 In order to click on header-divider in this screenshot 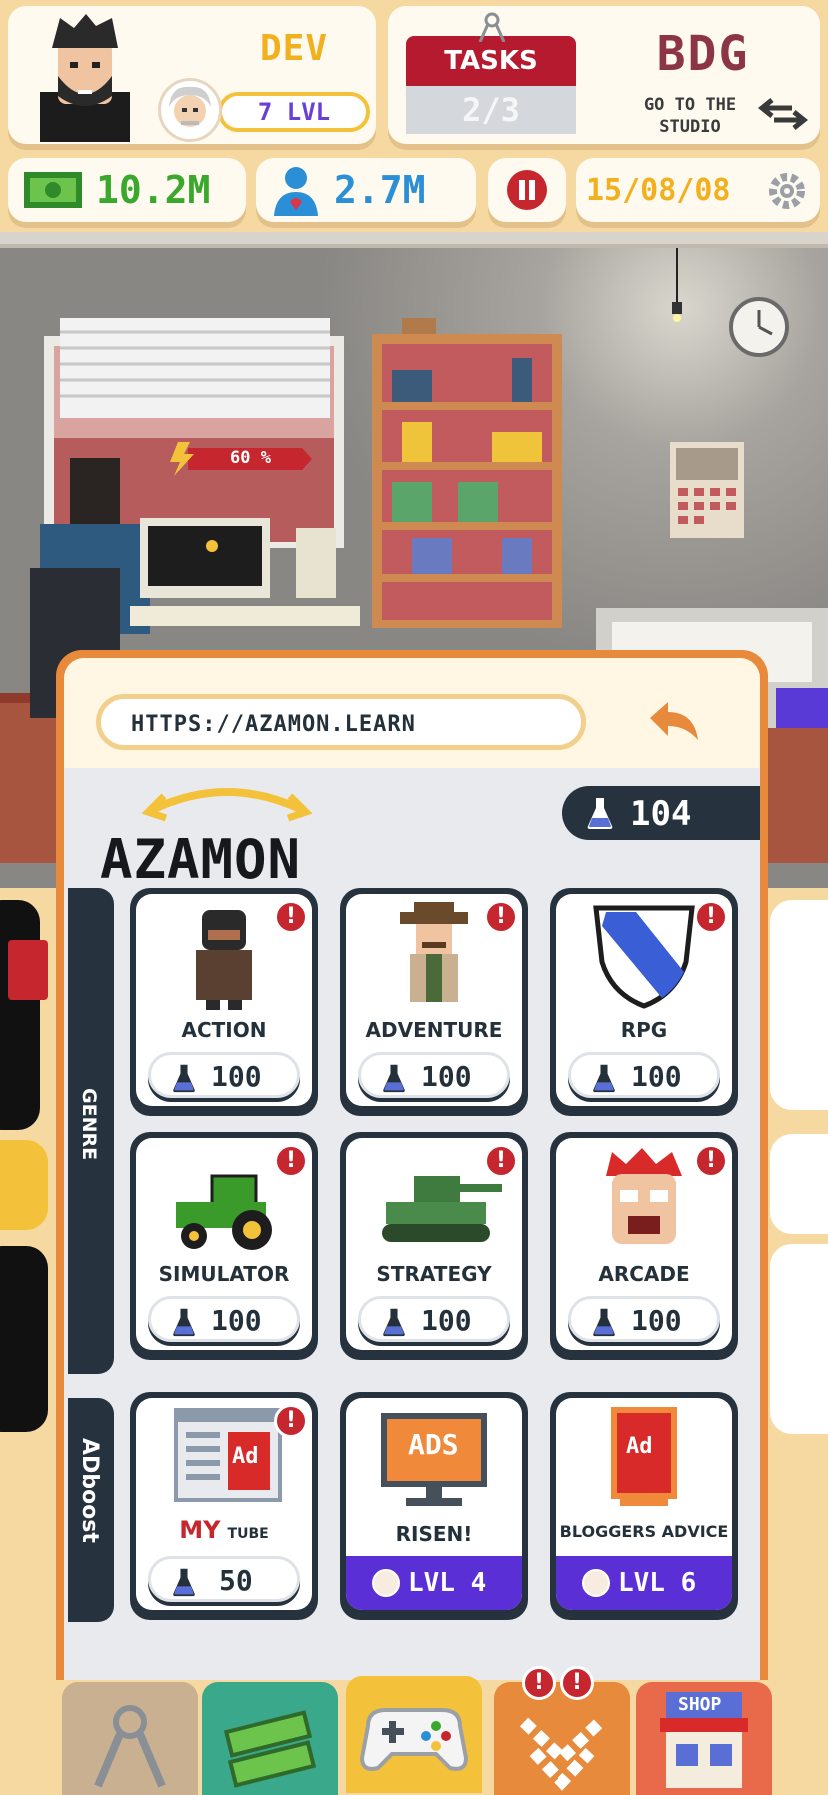, I will do `click(414, 240)`.